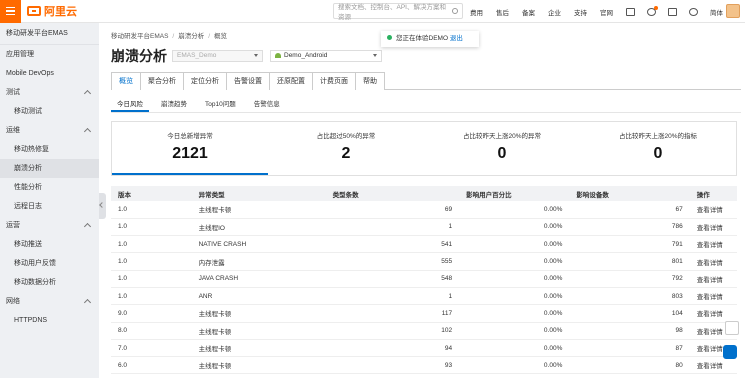 Image resolution: width=745 pixels, height=378 pixels. What do you see at coordinates (716, 12) in the screenshot?
I see `language-switch: 简体` at bounding box center [716, 12].